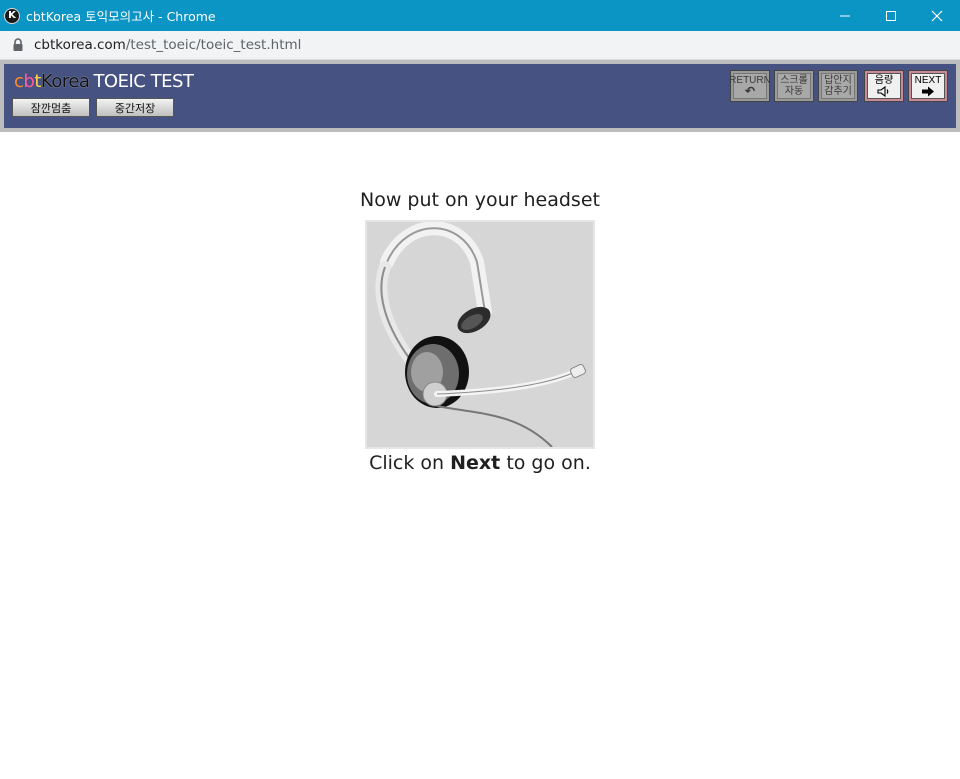 The width and height of the screenshot is (960, 779). I want to click on cbtkorea-app-icon: K, so click(12, 15).